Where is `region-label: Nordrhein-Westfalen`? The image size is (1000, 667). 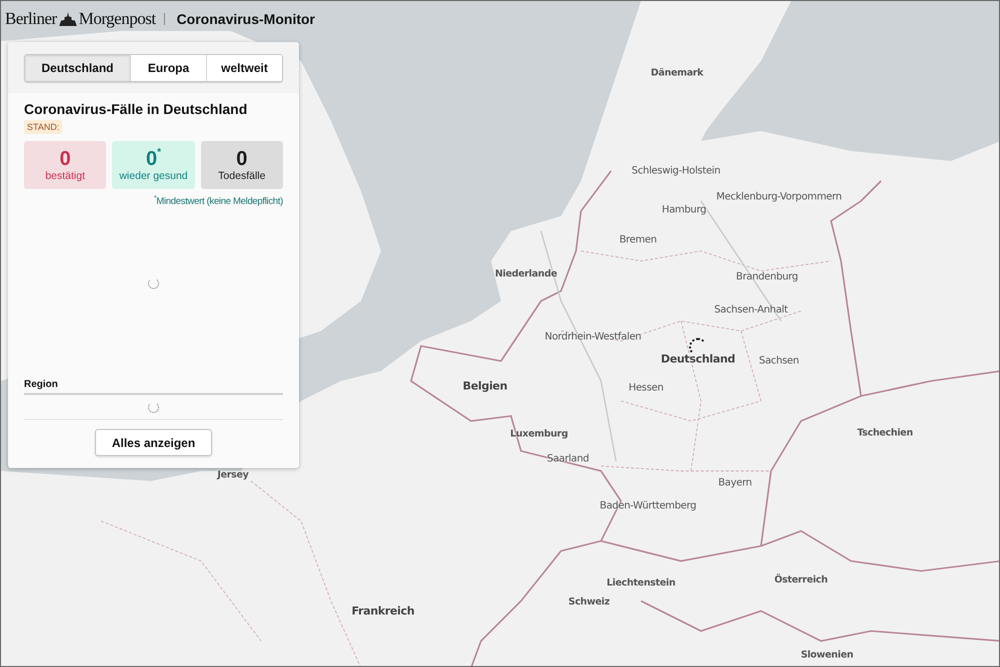 region-label: Nordrhein-Westfalen is located at coordinates (593, 337).